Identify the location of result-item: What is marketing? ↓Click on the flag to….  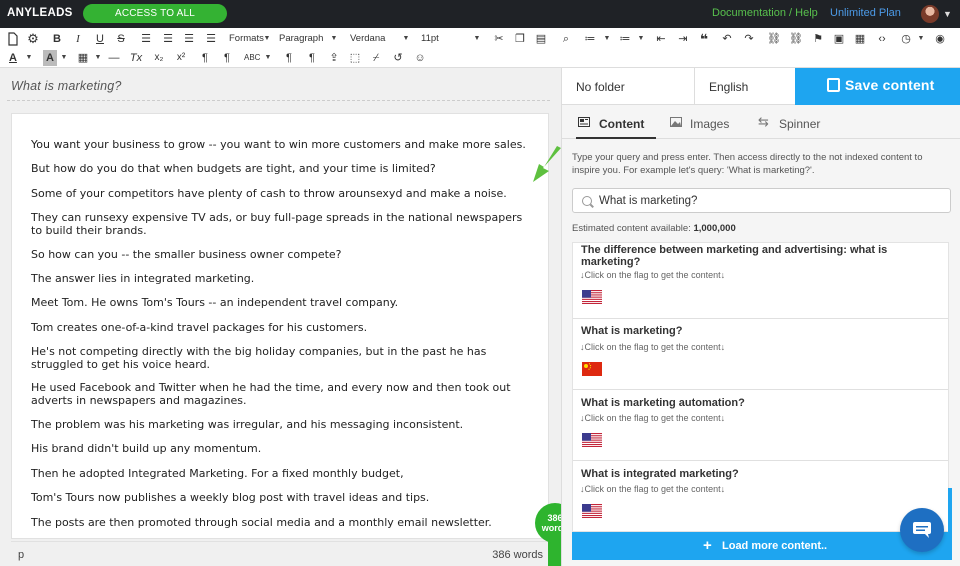
(760, 354).